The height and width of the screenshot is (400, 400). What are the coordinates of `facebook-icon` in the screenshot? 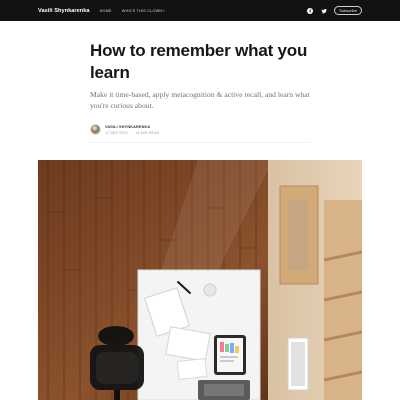 It's located at (309, 10).